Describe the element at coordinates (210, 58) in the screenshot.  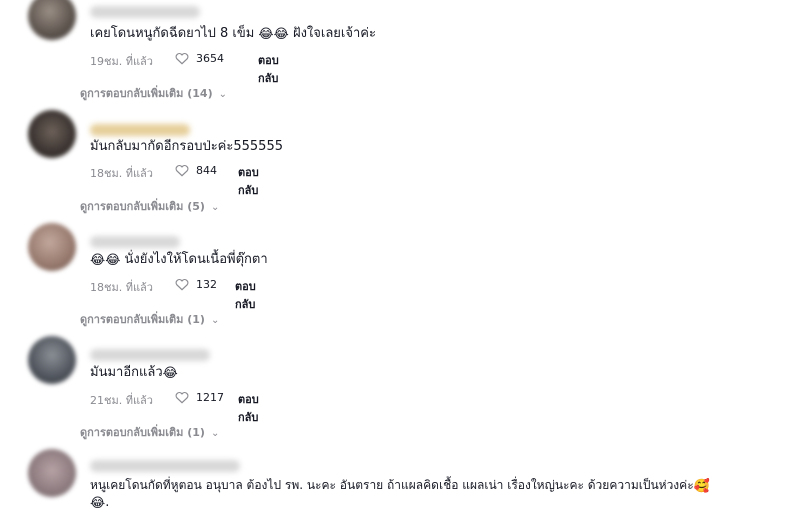
I see `like-count: 3654` at that location.